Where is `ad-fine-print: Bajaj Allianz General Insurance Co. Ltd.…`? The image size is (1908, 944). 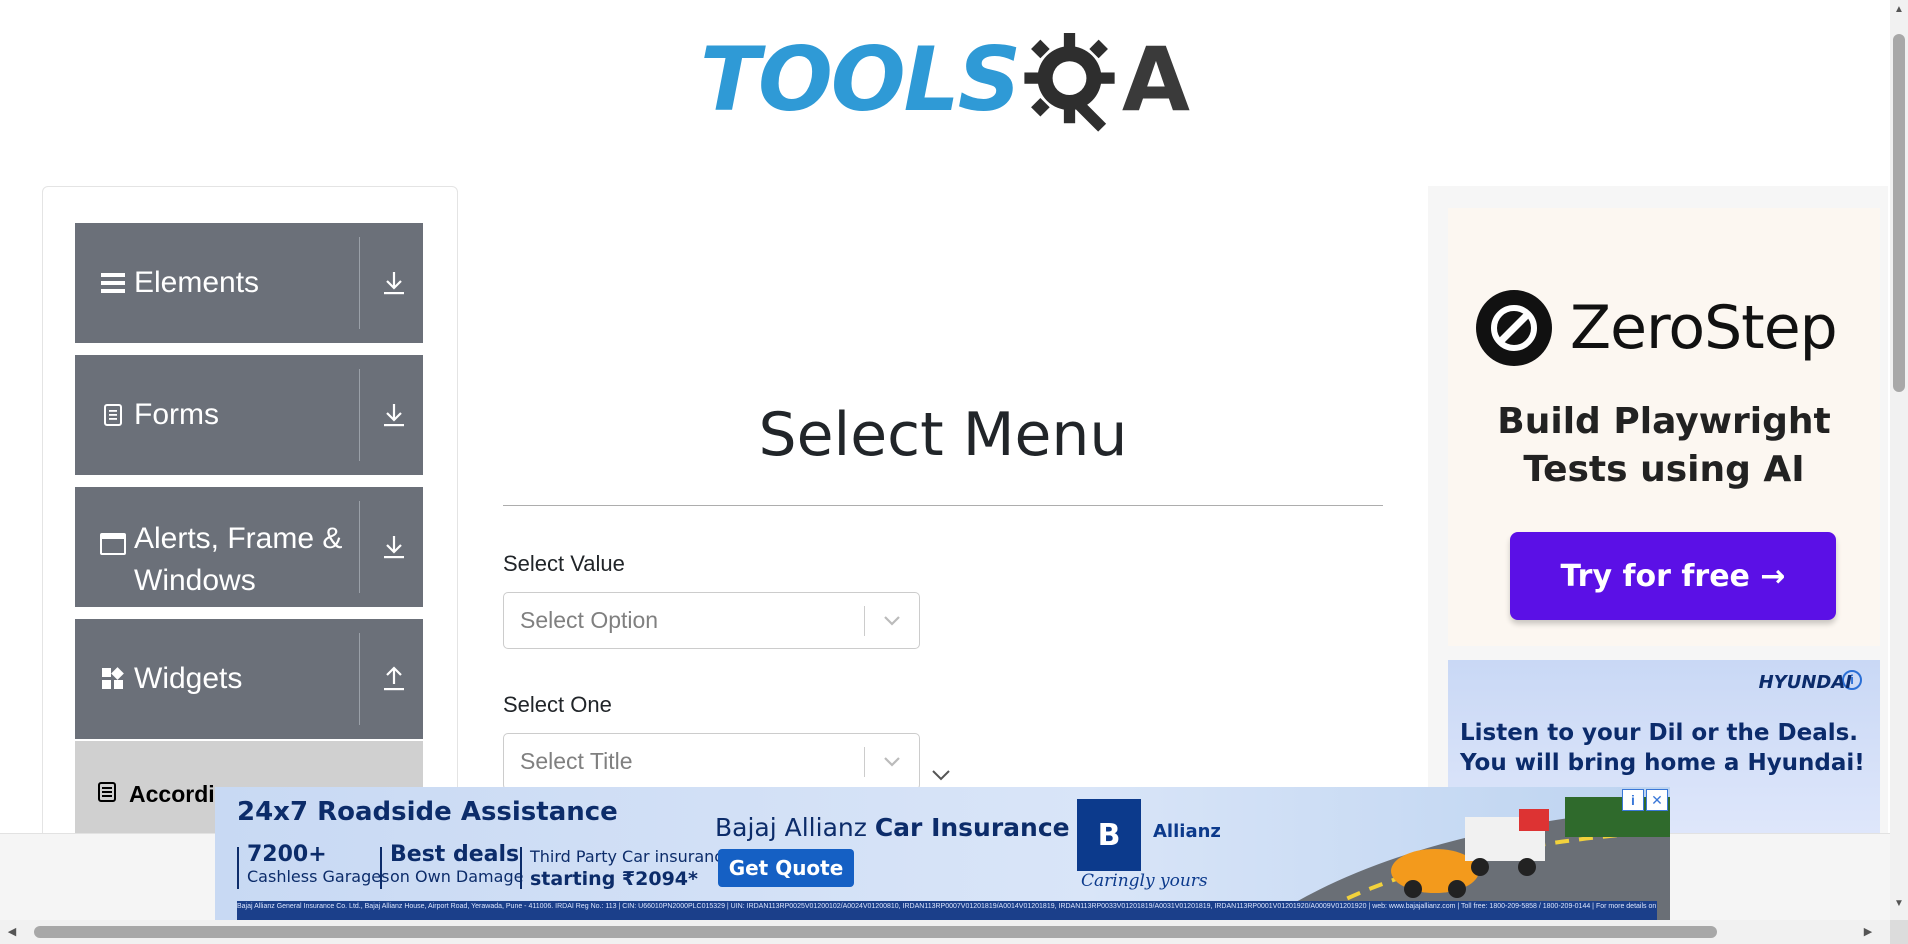 ad-fine-print: Bajaj Allianz General Insurance Co. Ltd.… is located at coordinates (947, 911).